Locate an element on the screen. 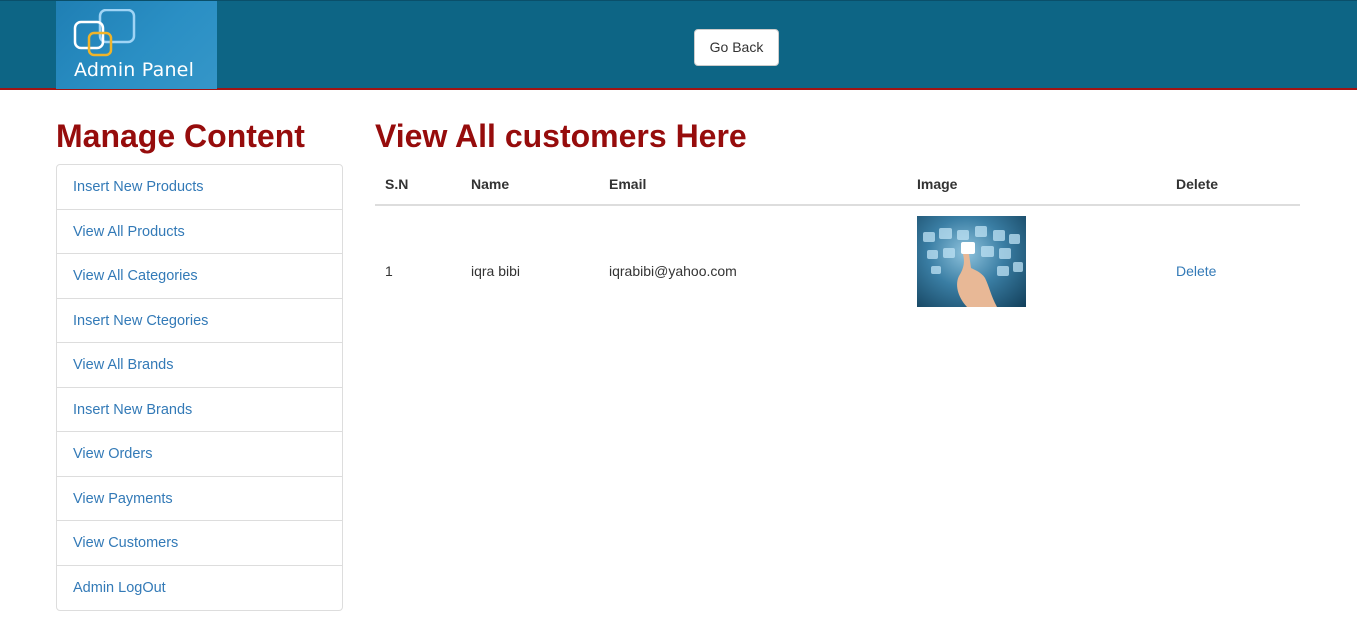 This screenshot has width=1357, height=631. sidebar-item-insert-brands: Insert New Brands is located at coordinates (199, 410).